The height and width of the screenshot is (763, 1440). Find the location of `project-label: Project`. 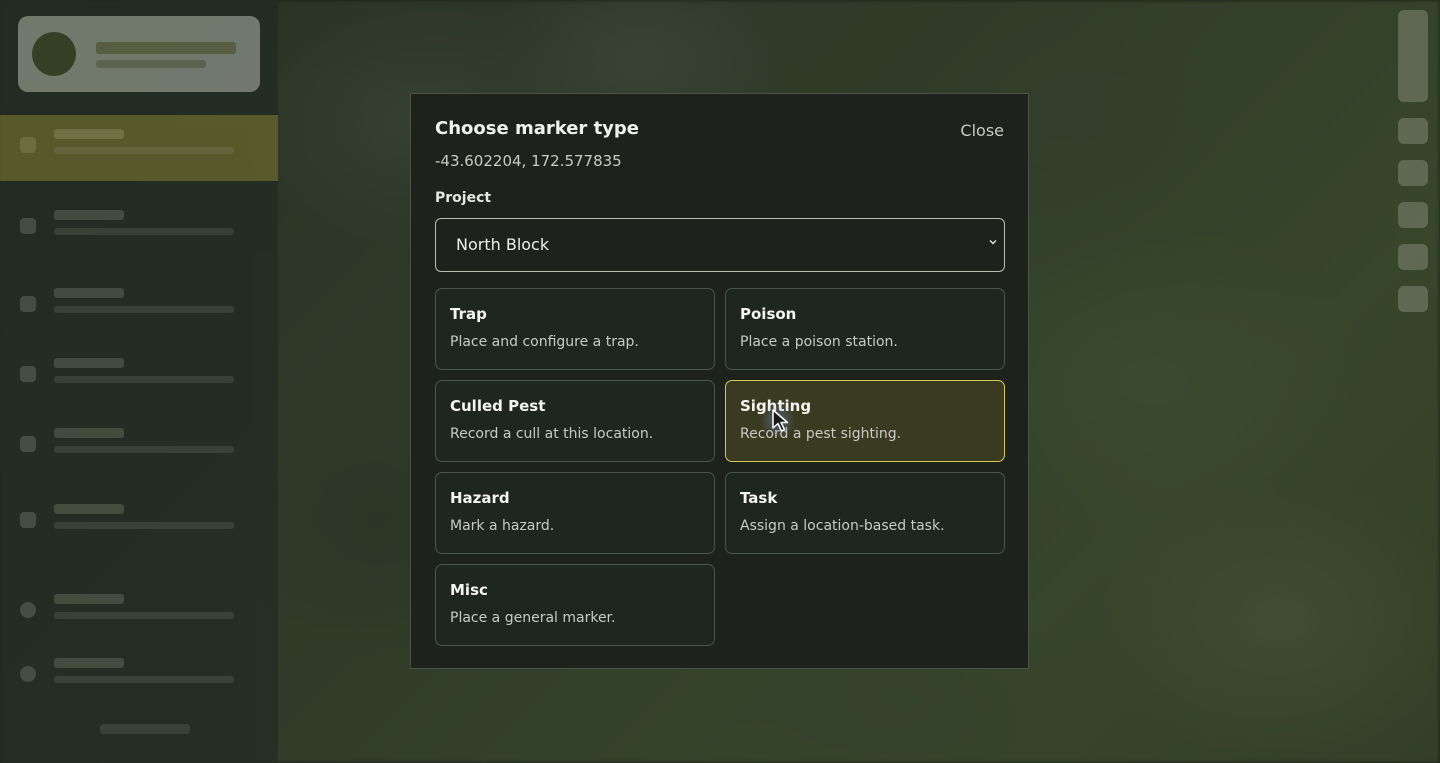

project-label: Project is located at coordinates (463, 198).